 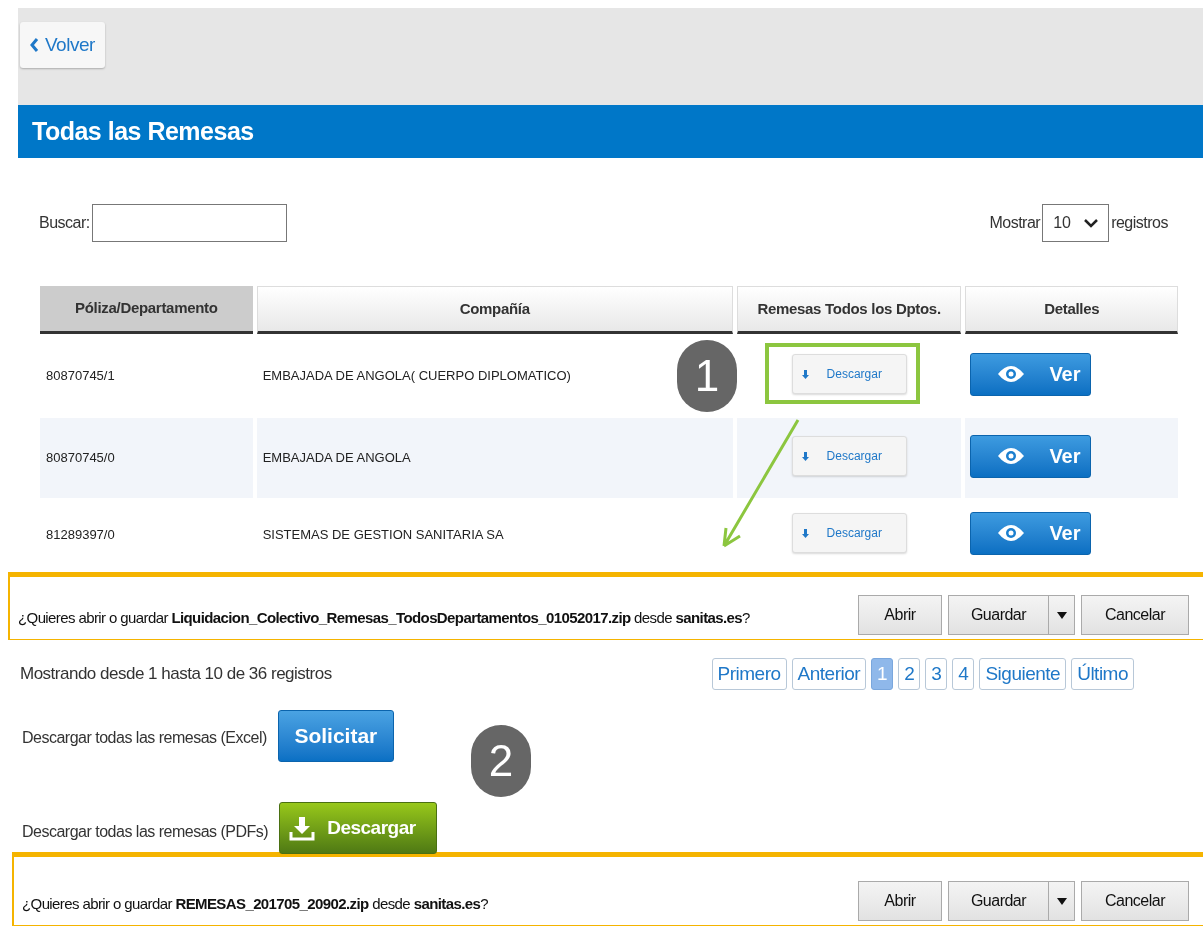 I want to click on page-button: 3, so click(x=936, y=674).